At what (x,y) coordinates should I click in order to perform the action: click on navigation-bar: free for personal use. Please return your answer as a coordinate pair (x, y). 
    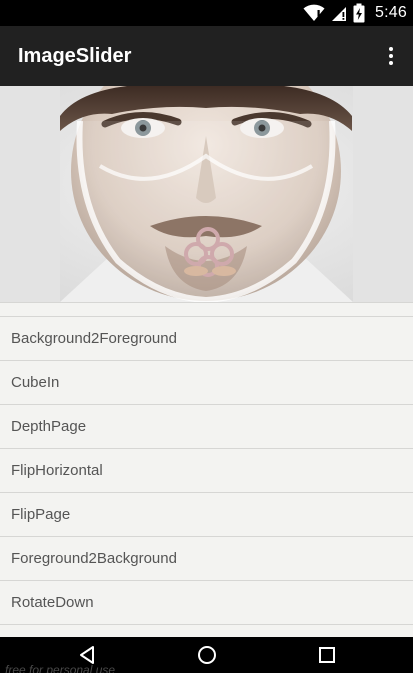
    Looking at the image, I should click on (206, 655).